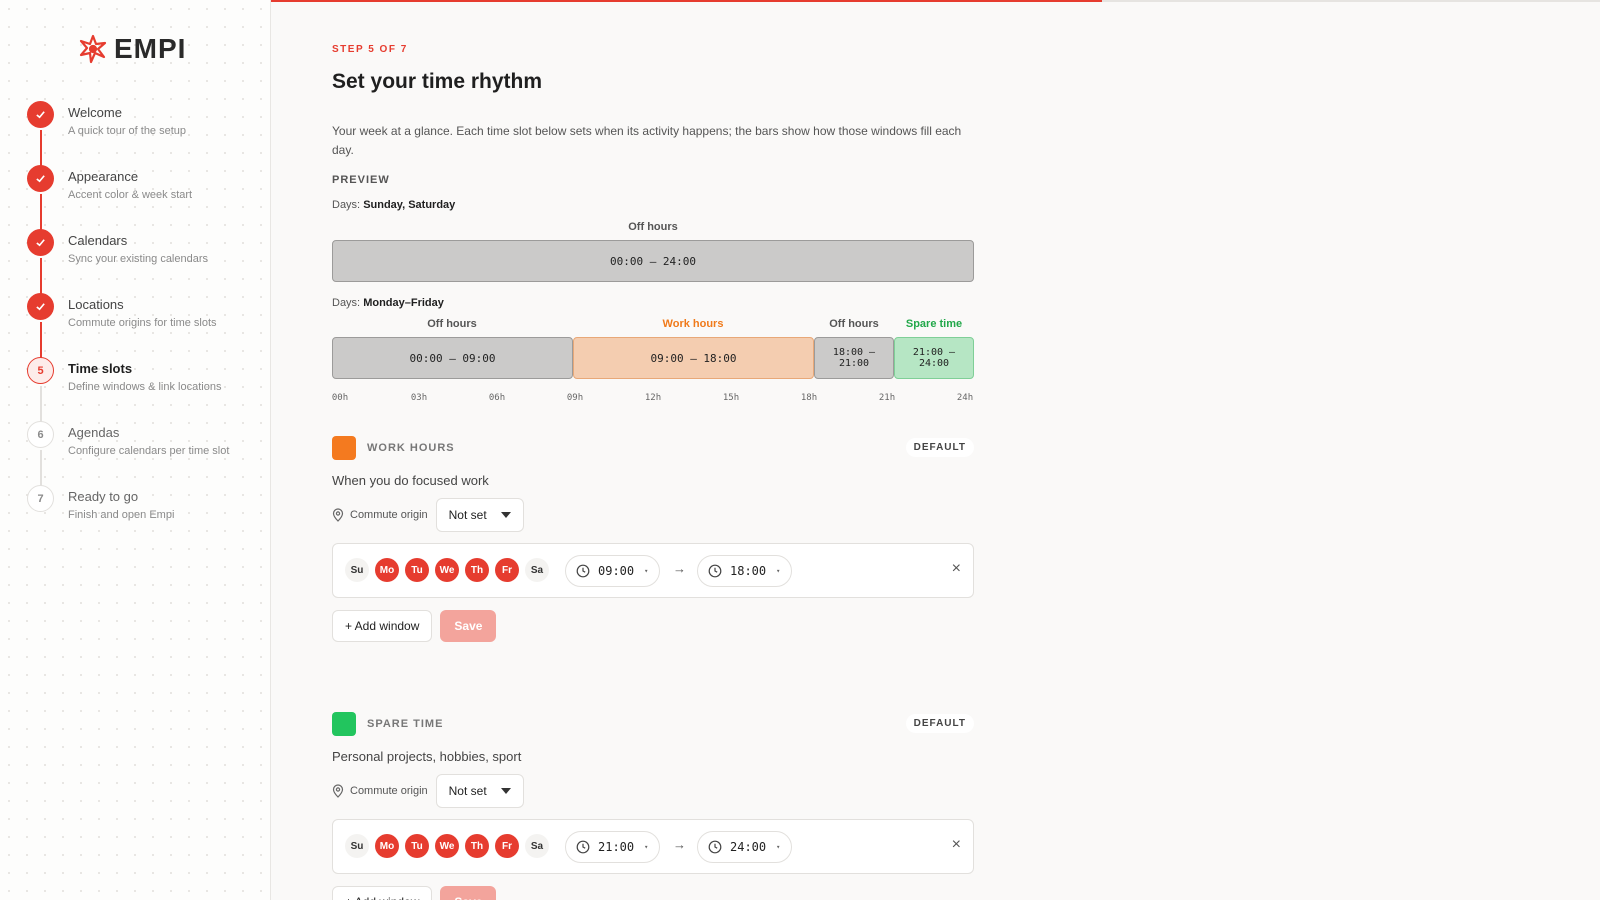 The height and width of the screenshot is (900, 1600). I want to click on axis-tick: 00h, so click(340, 398).